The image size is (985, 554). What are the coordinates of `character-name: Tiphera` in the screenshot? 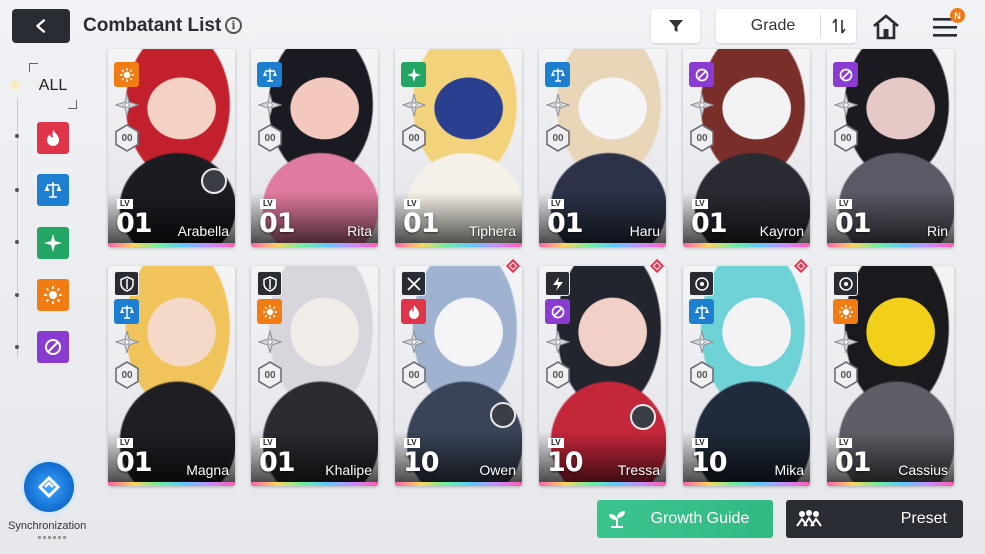 It's located at (492, 231).